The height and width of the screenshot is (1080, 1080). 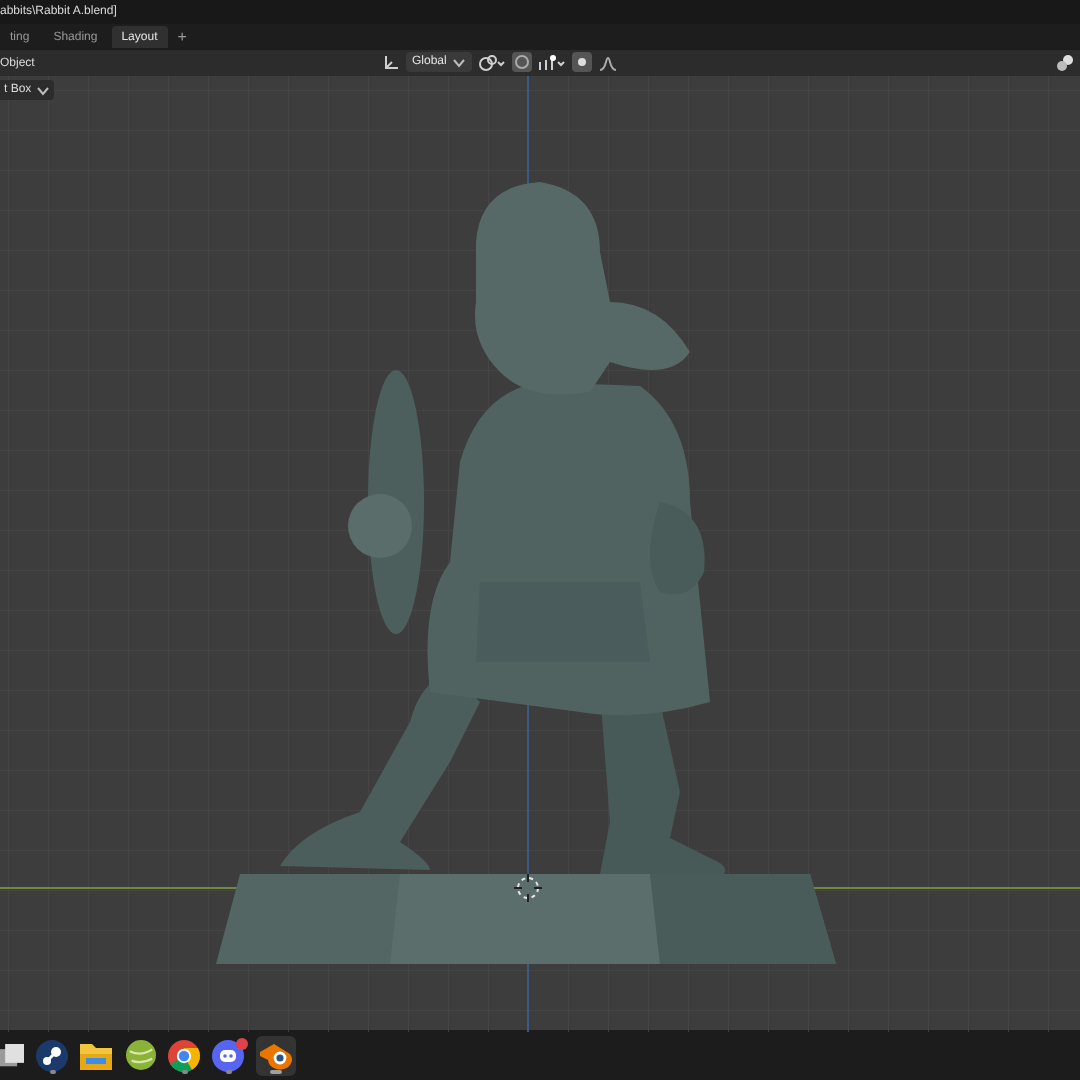 What do you see at coordinates (12, 1055) in the screenshot?
I see `window-icon` at bounding box center [12, 1055].